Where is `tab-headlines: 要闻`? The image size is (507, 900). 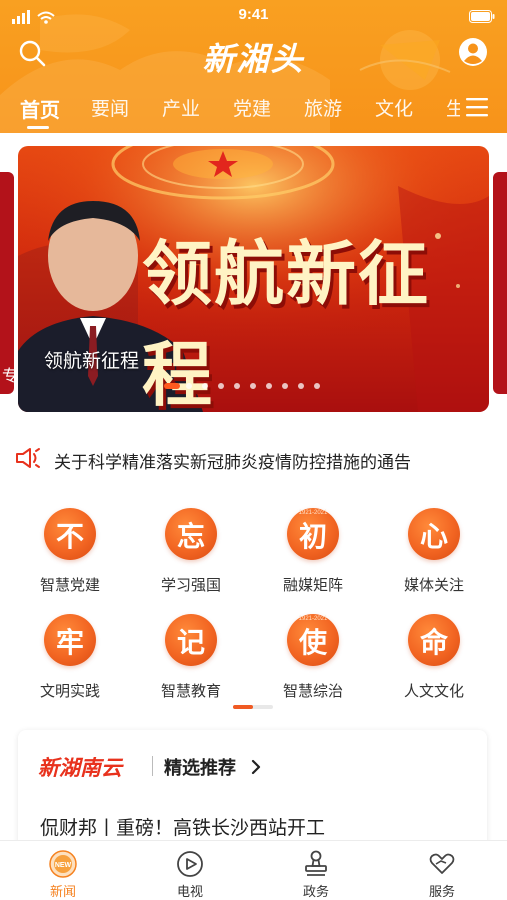
tab-headlines: 要闻 is located at coordinates (110, 107).